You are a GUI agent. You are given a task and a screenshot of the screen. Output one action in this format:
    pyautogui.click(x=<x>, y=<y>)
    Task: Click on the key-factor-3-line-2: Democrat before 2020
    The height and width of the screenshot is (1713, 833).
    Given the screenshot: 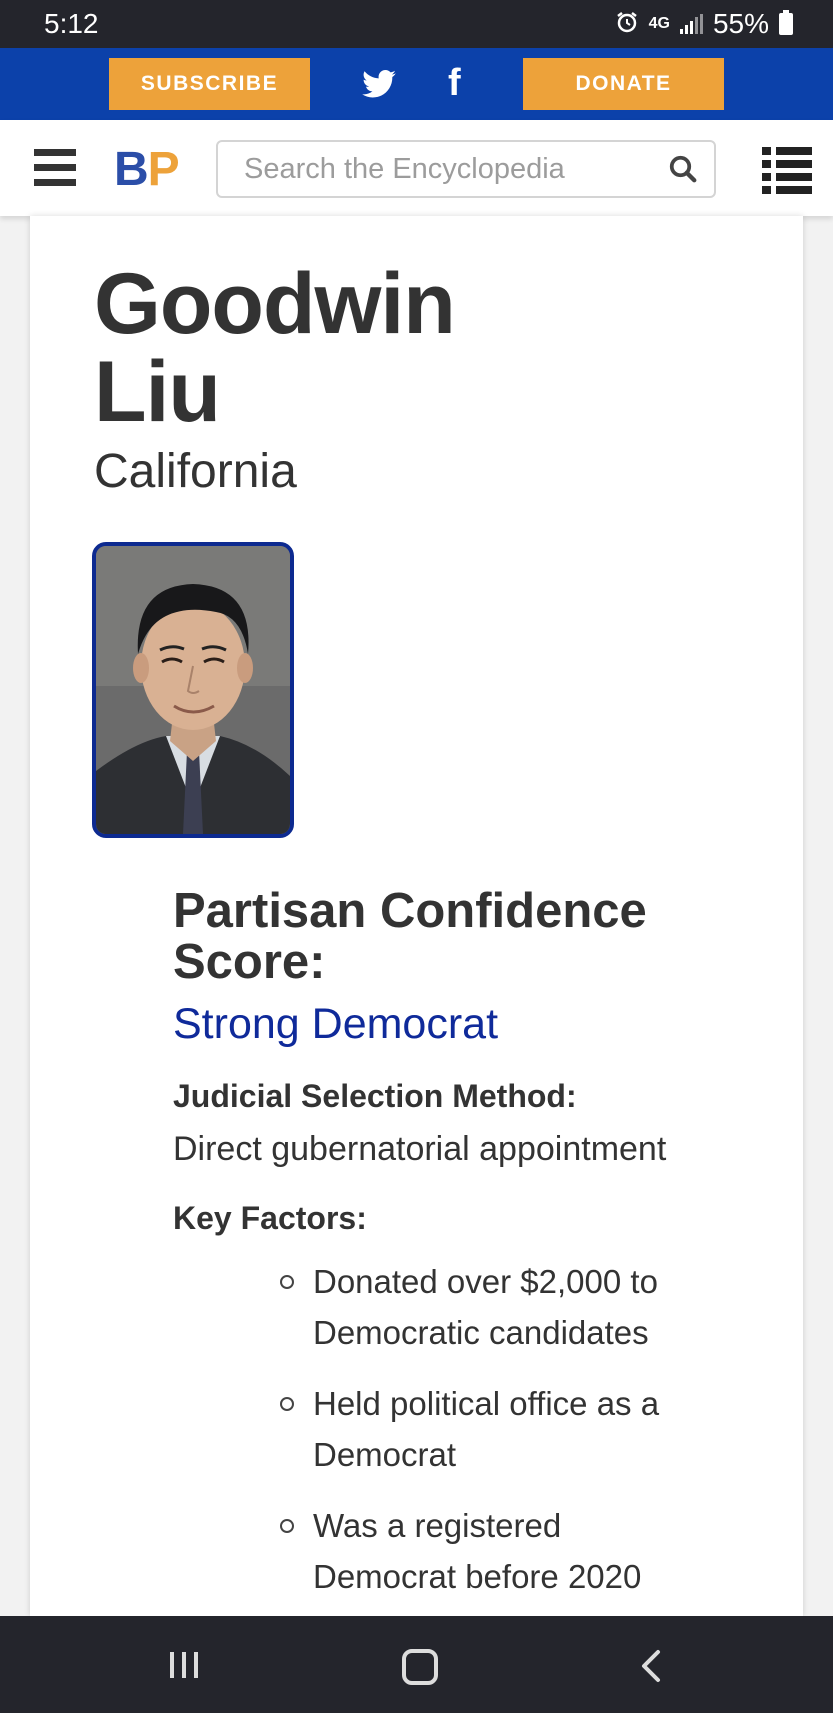 What is the action you would take?
    pyautogui.click(x=477, y=1576)
    